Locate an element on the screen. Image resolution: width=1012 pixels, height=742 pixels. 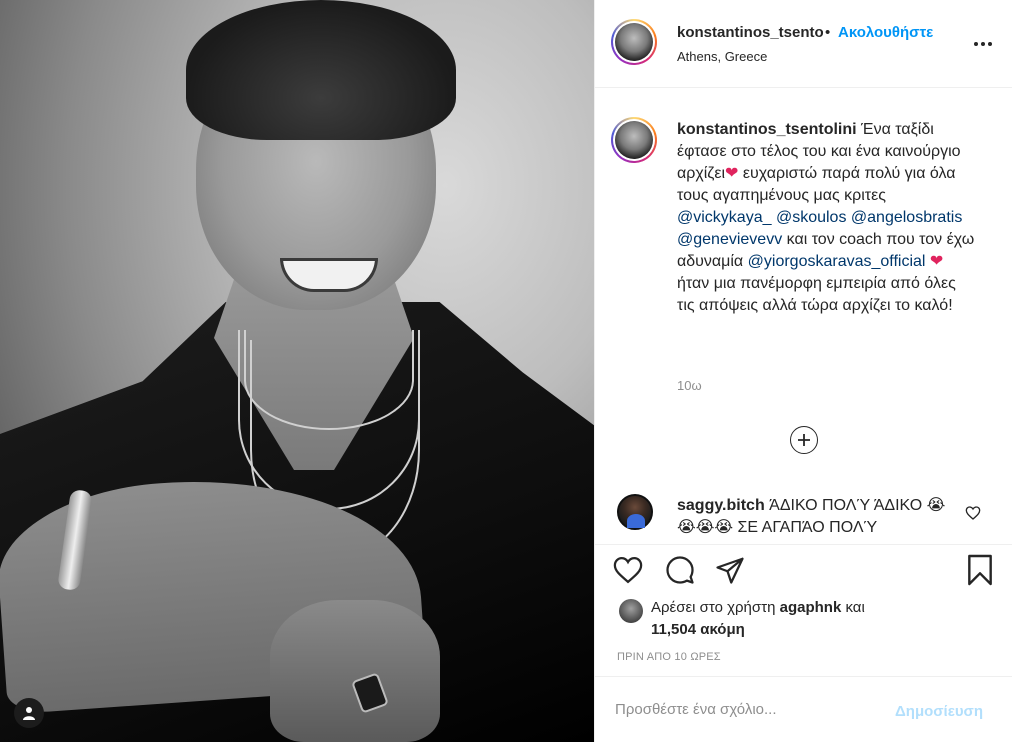
share-button is located at coordinates (730, 570).